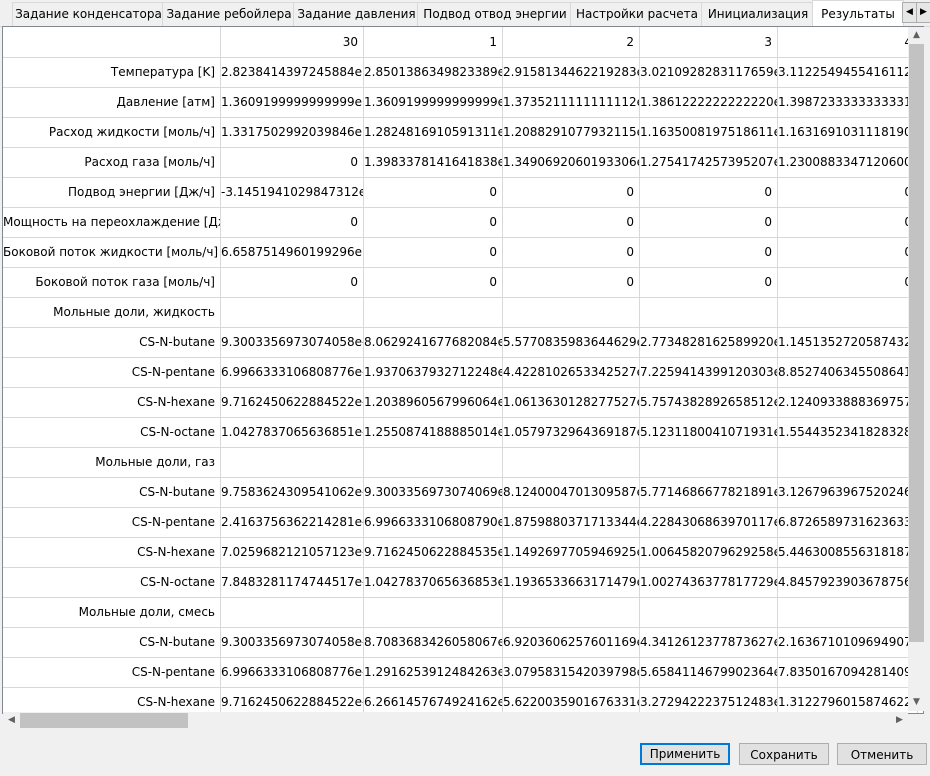  I want to click on table-cell: 6.9203606257601169e-01, so click(571, 642).